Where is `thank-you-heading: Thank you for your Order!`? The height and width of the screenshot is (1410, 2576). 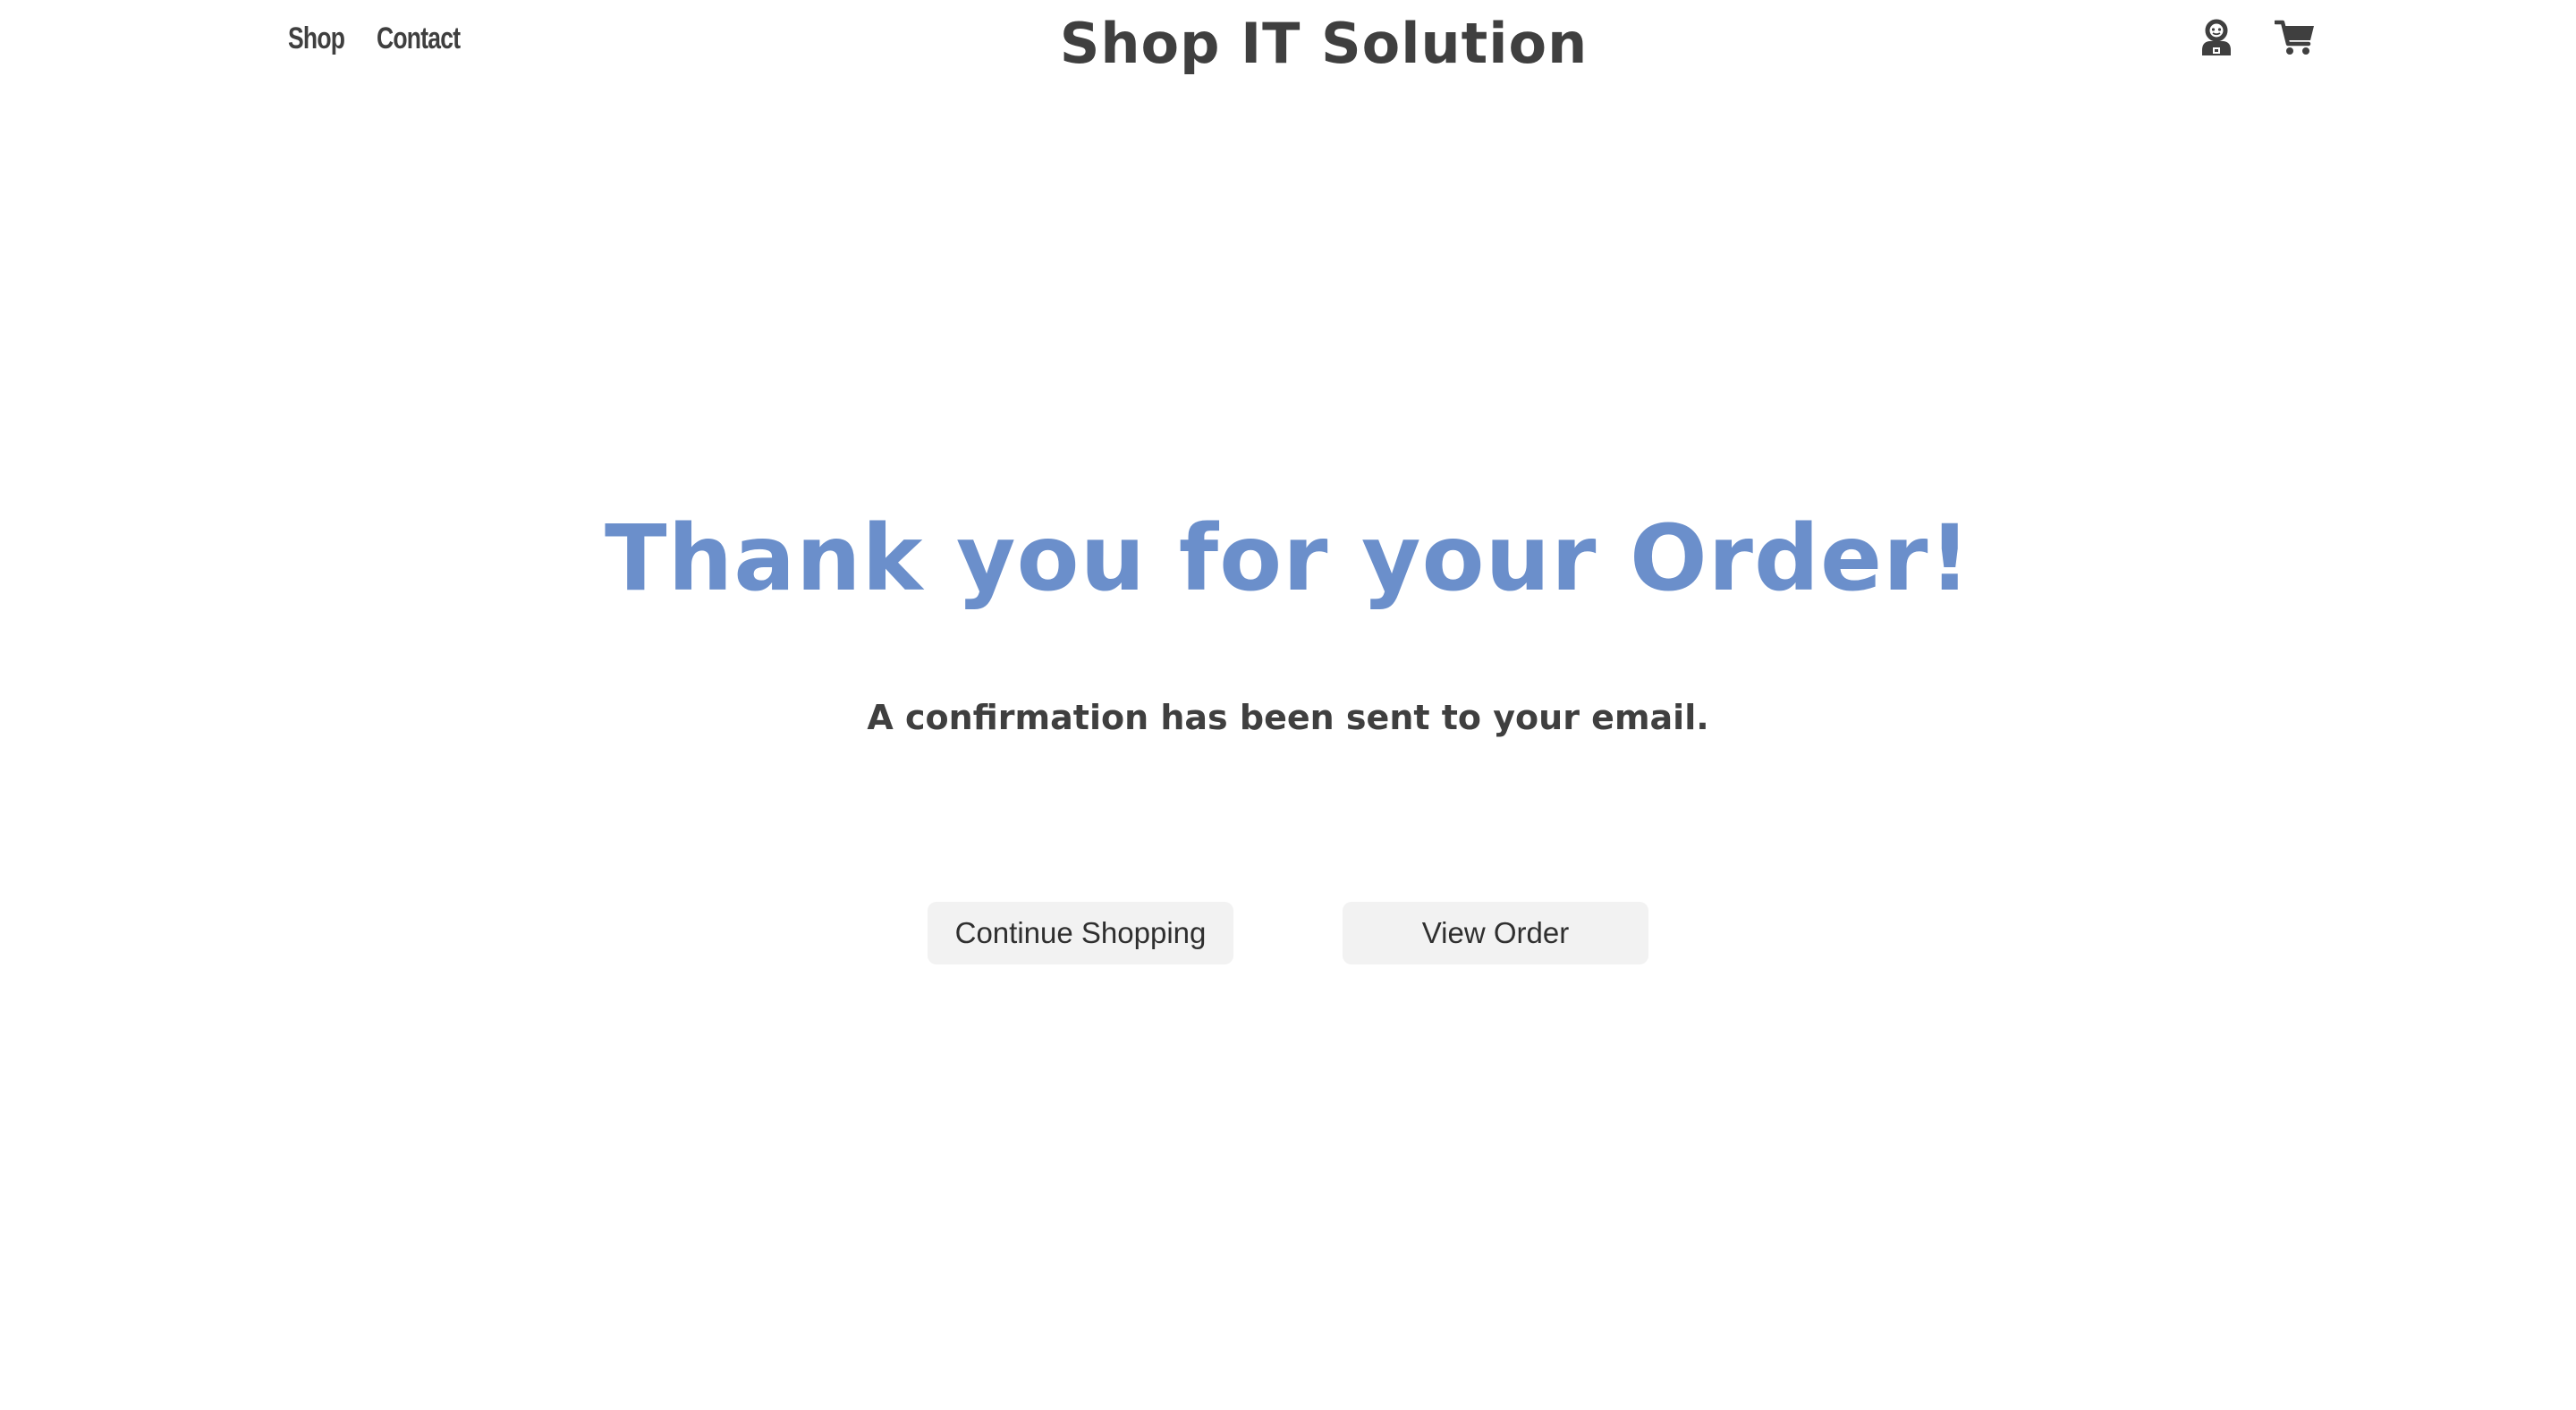 thank-you-heading: Thank you for your Order! is located at coordinates (1288, 559).